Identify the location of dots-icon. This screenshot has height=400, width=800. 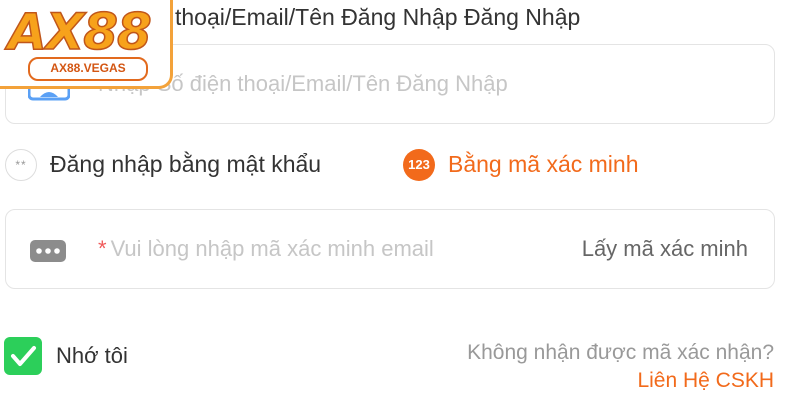
(48, 253).